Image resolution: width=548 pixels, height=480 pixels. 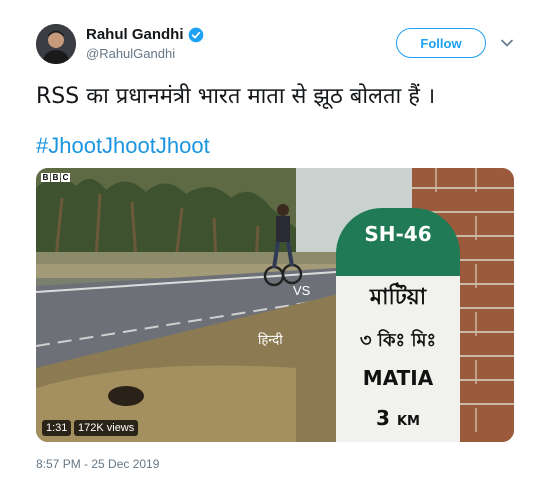 What do you see at coordinates (106, 428) in the screenshot?
I see `video-views-badge: 172K views` at bounding box center [106, 428].